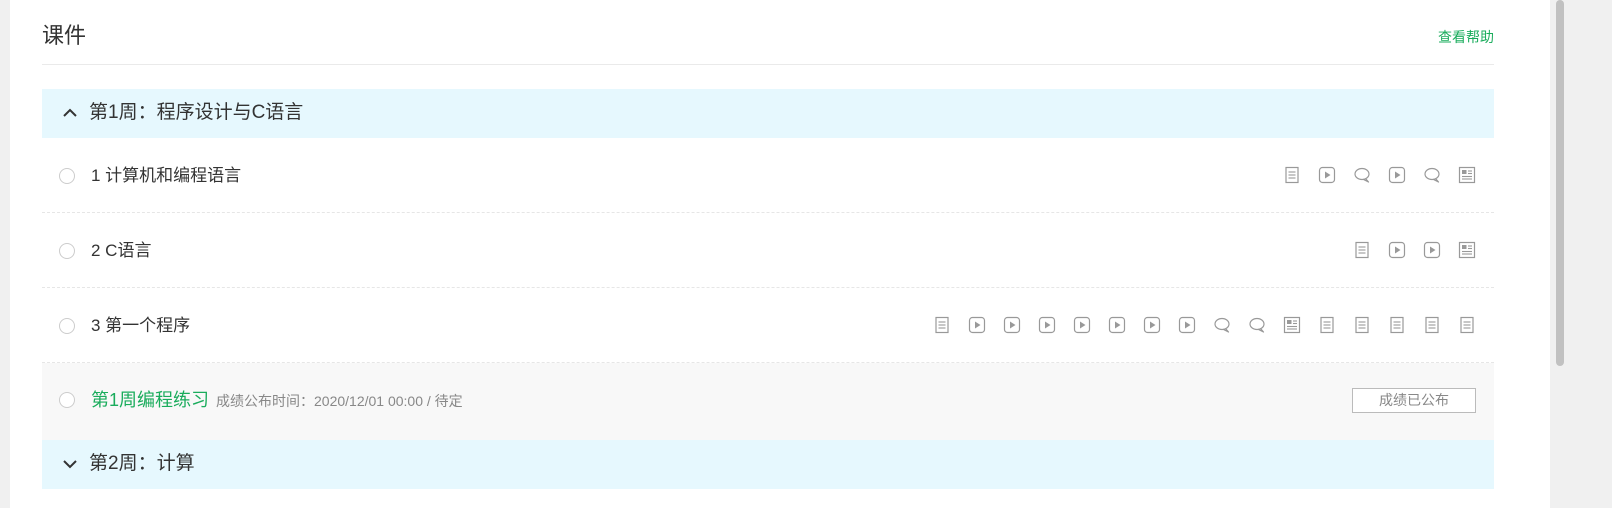  What do you see at coordinates (339, 401) in the screenshot?
I see `exercise-score-time: 成绩公布时间：2020/12/01 00:00 / 待定` at bounding box center [339, 401].